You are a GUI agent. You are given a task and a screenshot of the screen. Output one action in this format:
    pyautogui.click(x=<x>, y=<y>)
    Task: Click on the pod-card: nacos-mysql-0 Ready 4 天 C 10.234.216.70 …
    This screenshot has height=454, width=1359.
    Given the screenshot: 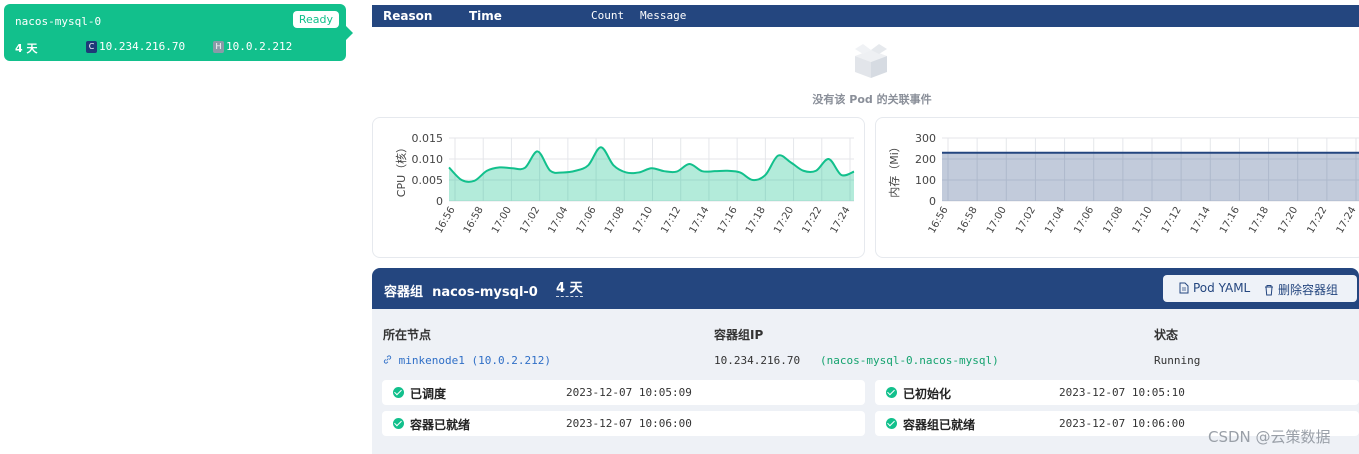 What is the action you would take?
    pyautogui.click(x=178, y=32)
    